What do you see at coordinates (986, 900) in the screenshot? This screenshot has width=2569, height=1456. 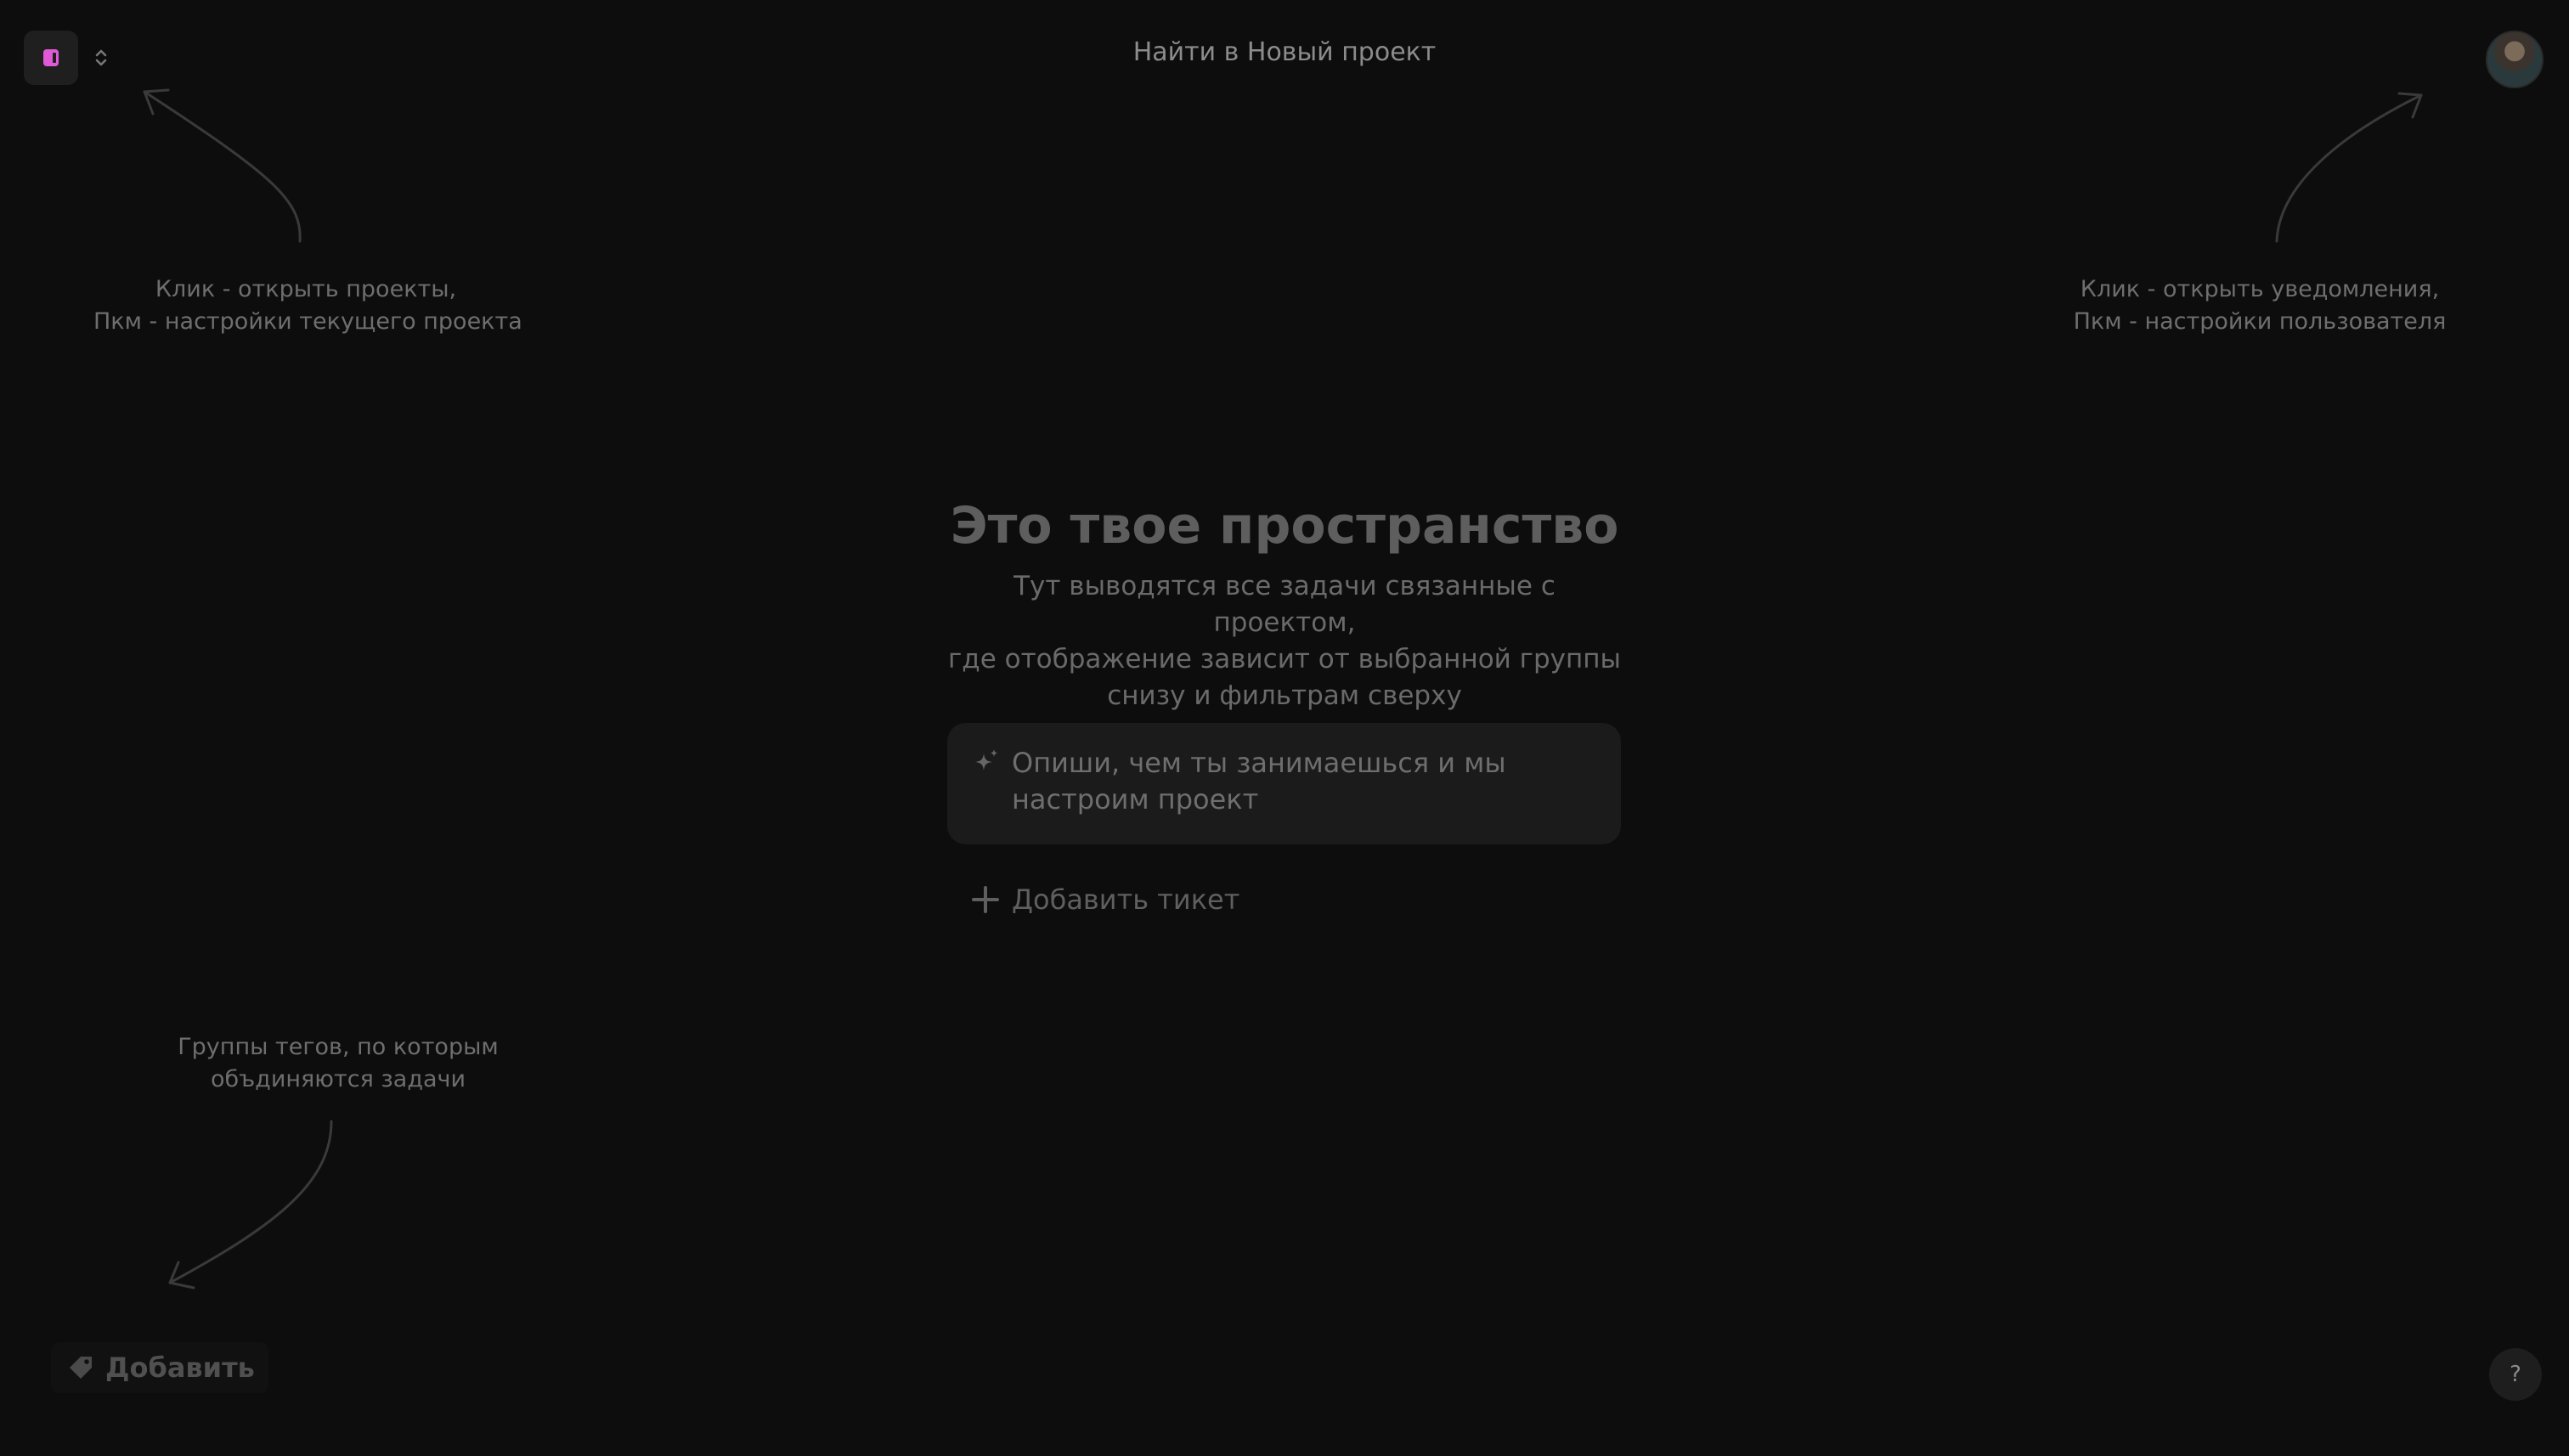 I see `plus-icon` at bounding box center [986, 900].